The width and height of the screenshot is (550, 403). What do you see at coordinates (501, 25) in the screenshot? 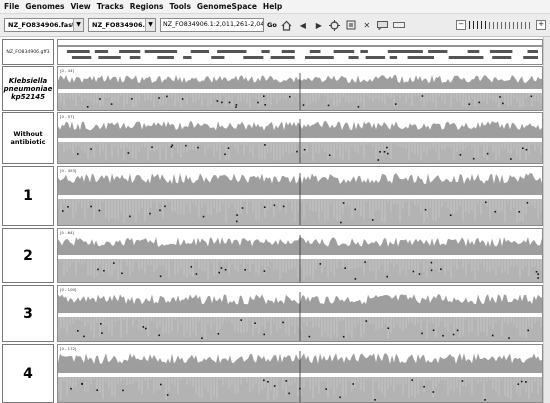
I see `zoom-slider` at bounding box center [501, 25].